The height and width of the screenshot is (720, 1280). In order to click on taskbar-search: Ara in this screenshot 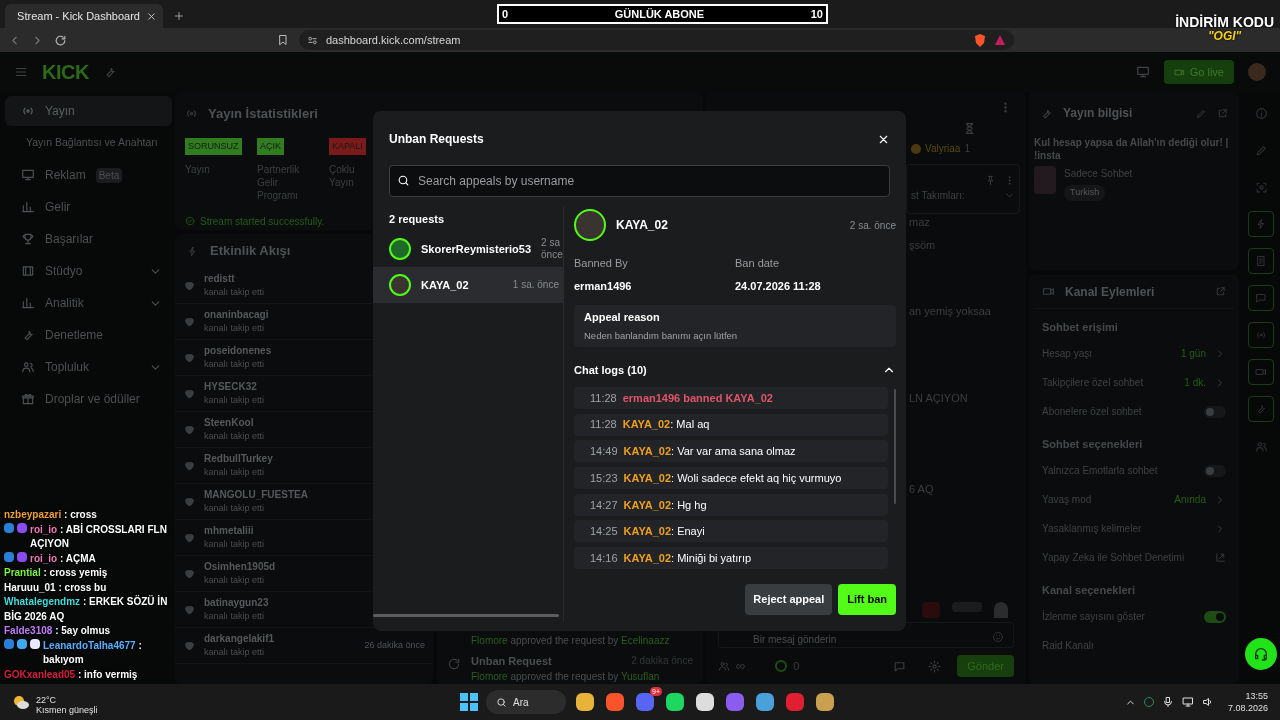, I will do `click(526, 702)`.